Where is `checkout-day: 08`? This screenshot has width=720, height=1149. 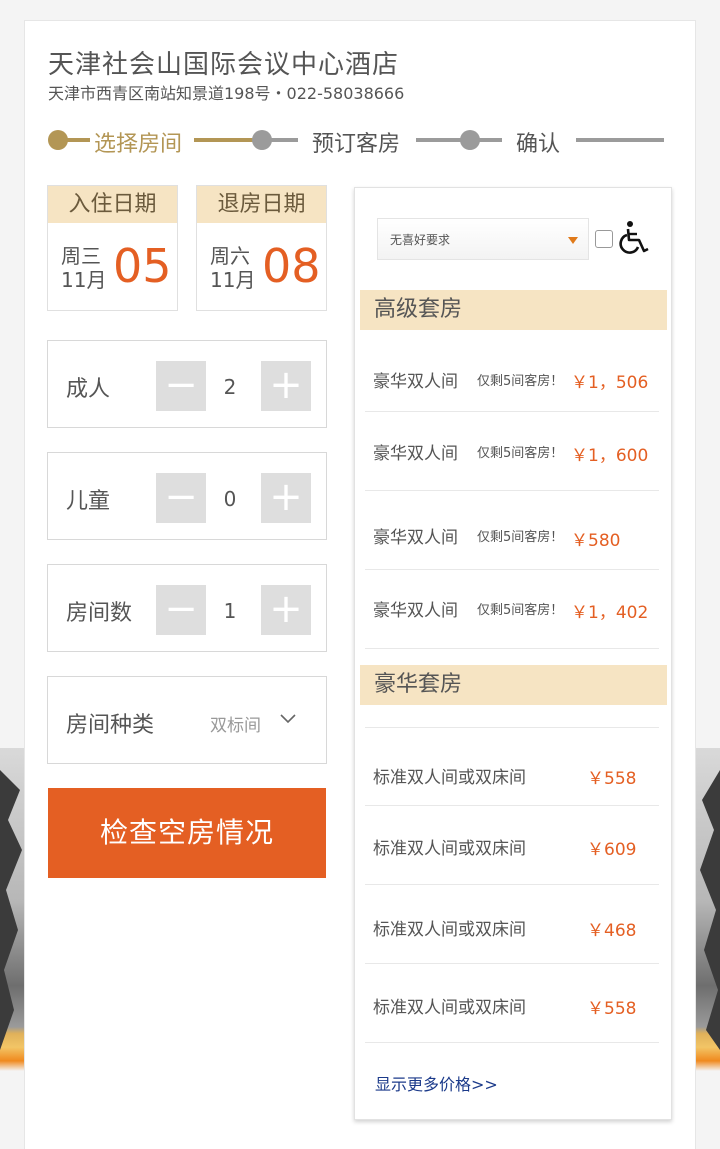
checkout-day: 08 is located at coordinates (291, 266).